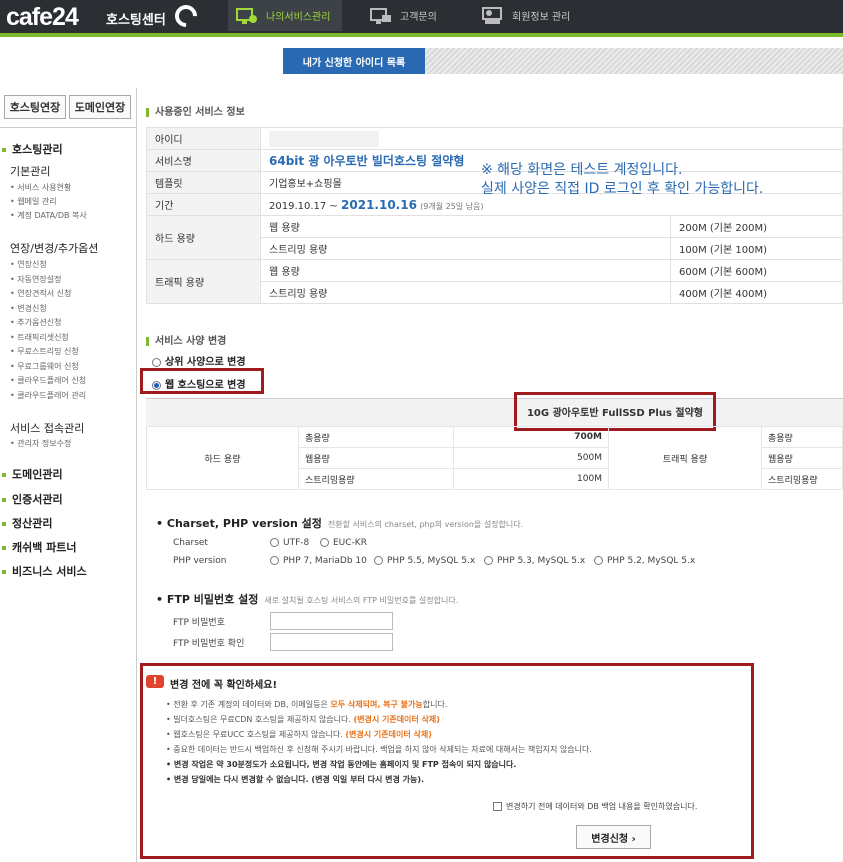 Image resolution: width=843 pixels, height=862 pixels. Describe the element at coordinates (274, 542) in the screenshot. I see `radio-utf8` at that location.